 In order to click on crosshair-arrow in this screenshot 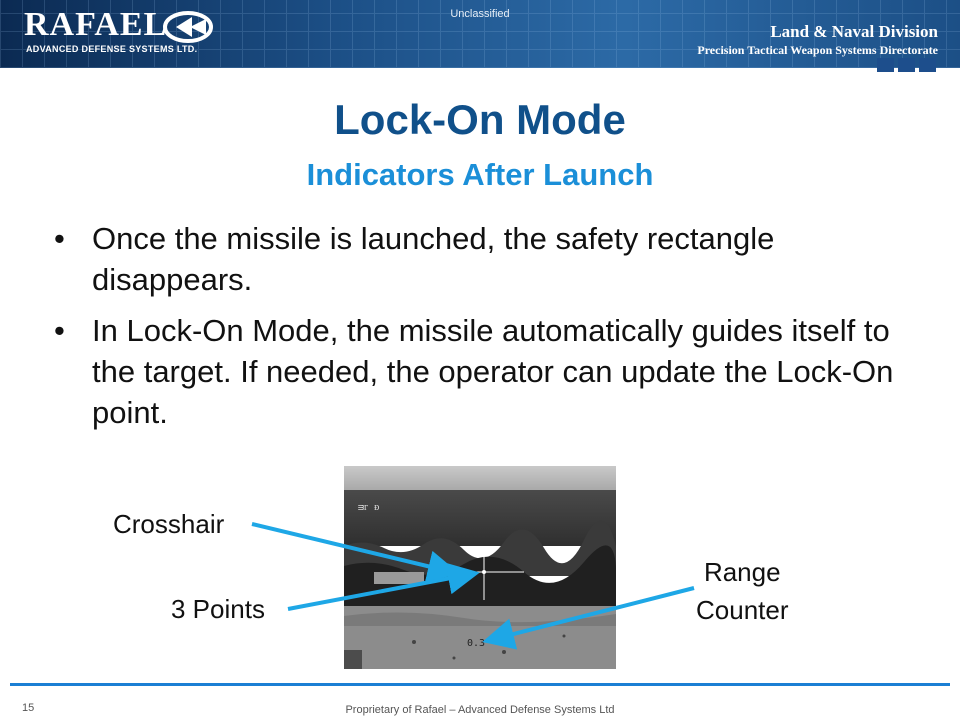, I will do `click(355, 552)`.